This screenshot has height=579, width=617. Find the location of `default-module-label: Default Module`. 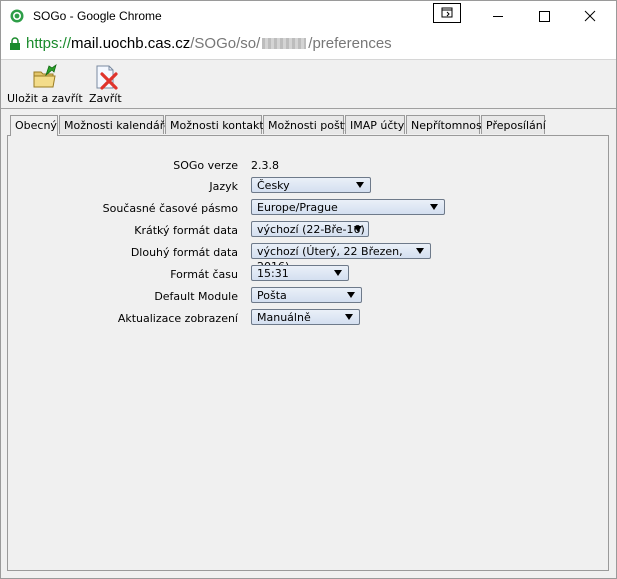

default-module-label: Default Module is located at coordinates (196, 296).